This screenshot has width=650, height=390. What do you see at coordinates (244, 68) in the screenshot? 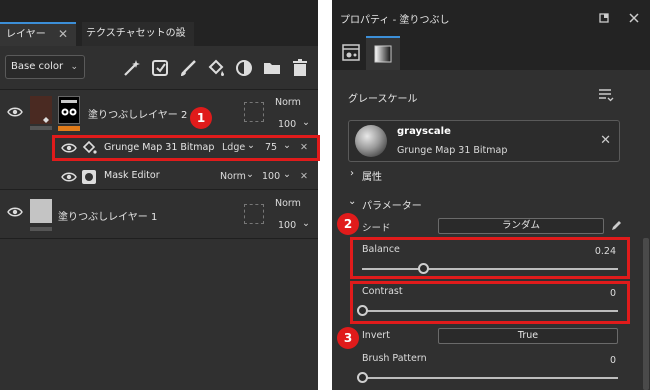
I see `mask-icon` at bounding box center [244, 68].